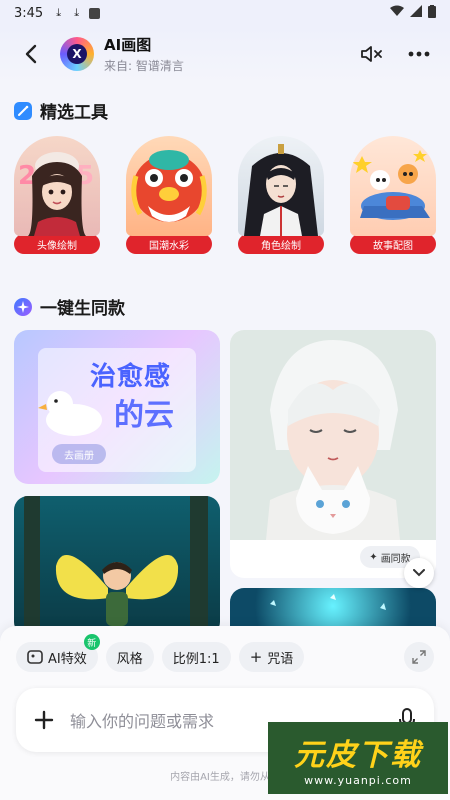  What do you see at coordinates (23, 306) in the screenshot?
I see `sparkle-icon` at bounding box center [23, 306].